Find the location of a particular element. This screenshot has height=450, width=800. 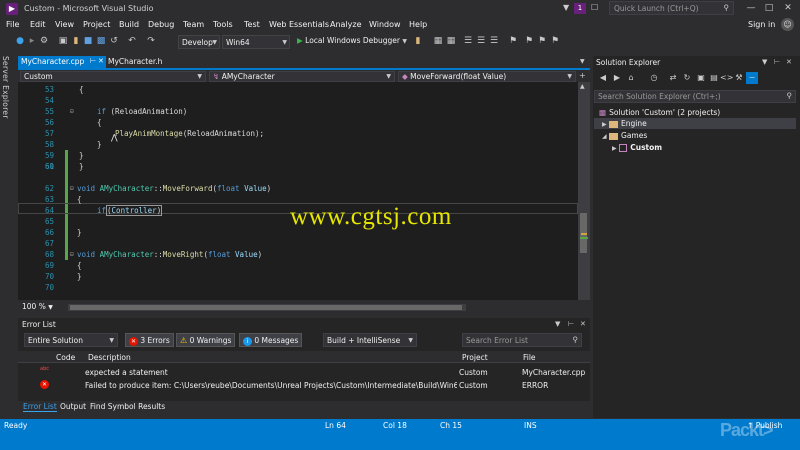

project-nav-dropdown: Custom ▼ is located at coordinates (113, 76).